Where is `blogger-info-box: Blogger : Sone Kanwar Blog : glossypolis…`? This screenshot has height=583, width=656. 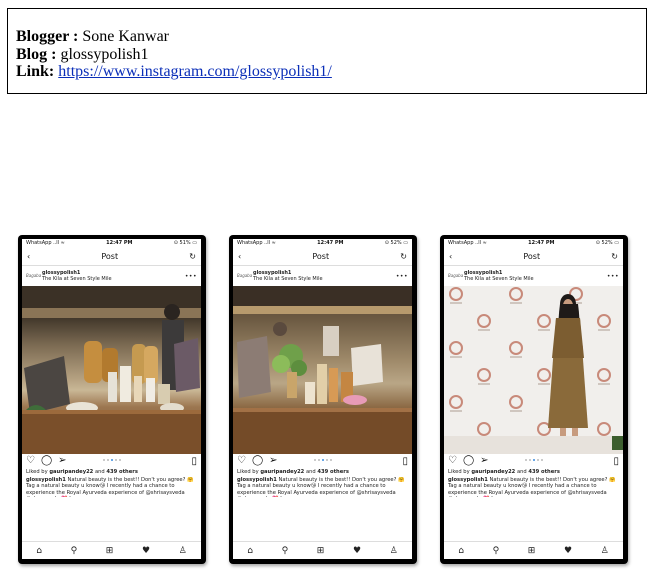 blogger-info-box: Blogger : Sone Kanwar Blog : glossypolis… is located at coordinates (327, 51).